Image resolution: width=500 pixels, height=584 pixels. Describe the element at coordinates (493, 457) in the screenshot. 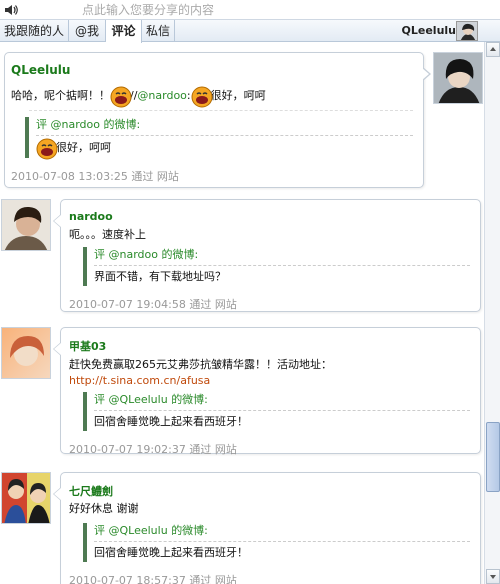

I see `scrollbar-thumb` at that location.